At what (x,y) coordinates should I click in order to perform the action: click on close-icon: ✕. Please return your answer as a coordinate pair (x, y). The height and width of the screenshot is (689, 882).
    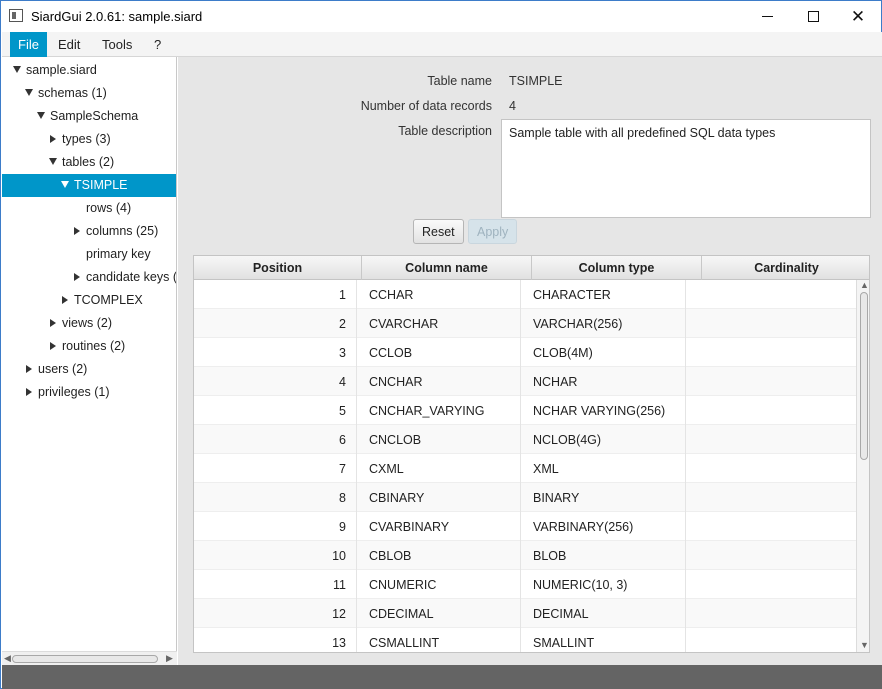
    Looking at the image, I should click on (858, 16).